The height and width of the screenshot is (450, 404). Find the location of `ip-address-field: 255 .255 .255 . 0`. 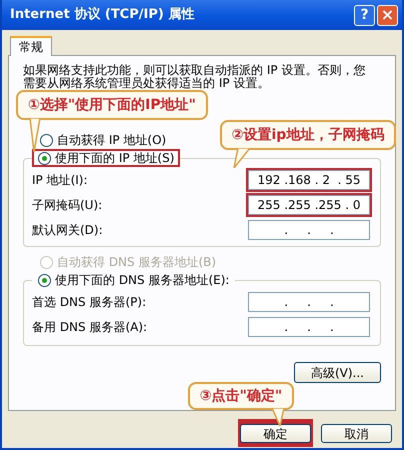

ip-address-field: 255 .255 .255 . 0 is located at coordinates (309, 204).